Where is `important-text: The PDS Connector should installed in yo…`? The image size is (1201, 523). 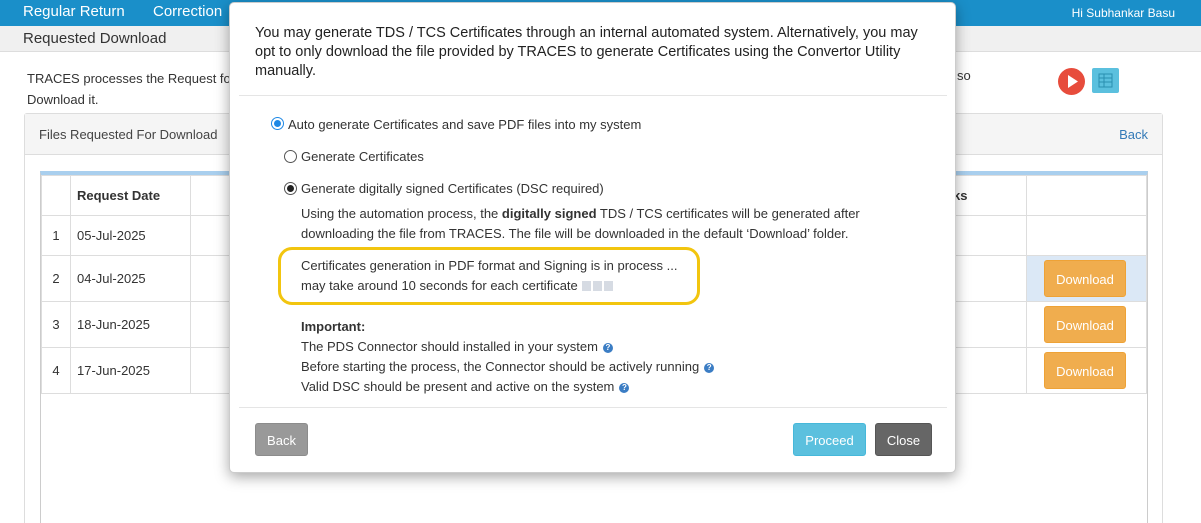
important-text: The PDS Connector should installed in yo… is located at coordinates (449, 346).